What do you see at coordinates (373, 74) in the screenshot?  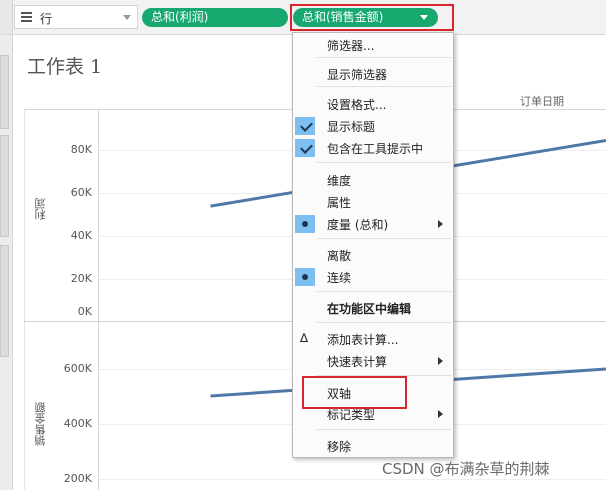 I see `menu-item-show-filter: 显示筛选器` at bounding box center [373, 74].